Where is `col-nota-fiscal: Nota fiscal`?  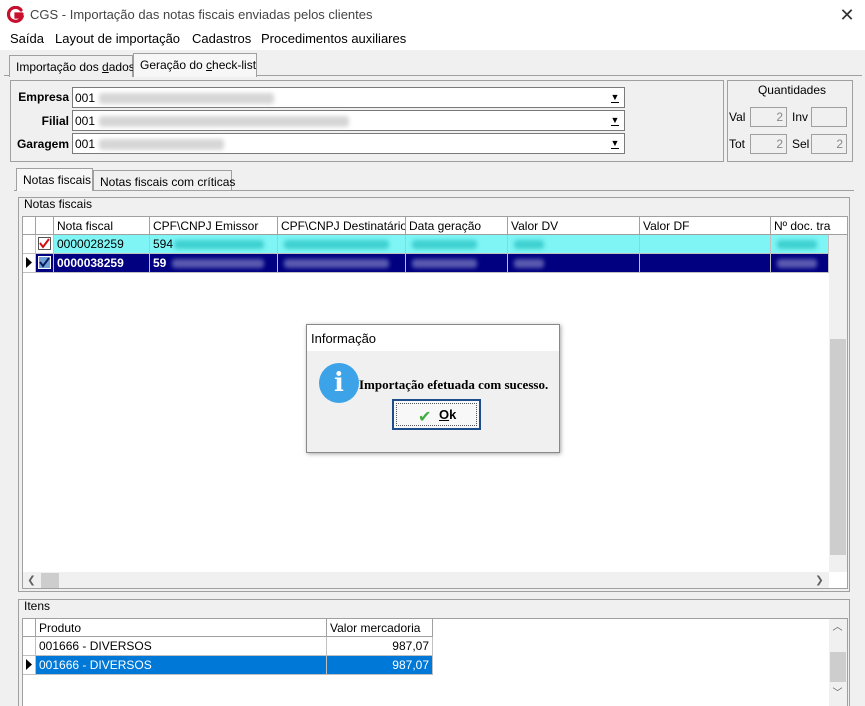 col-nota-fiscal: Nota fiscal is located at coordinates (102, 226).